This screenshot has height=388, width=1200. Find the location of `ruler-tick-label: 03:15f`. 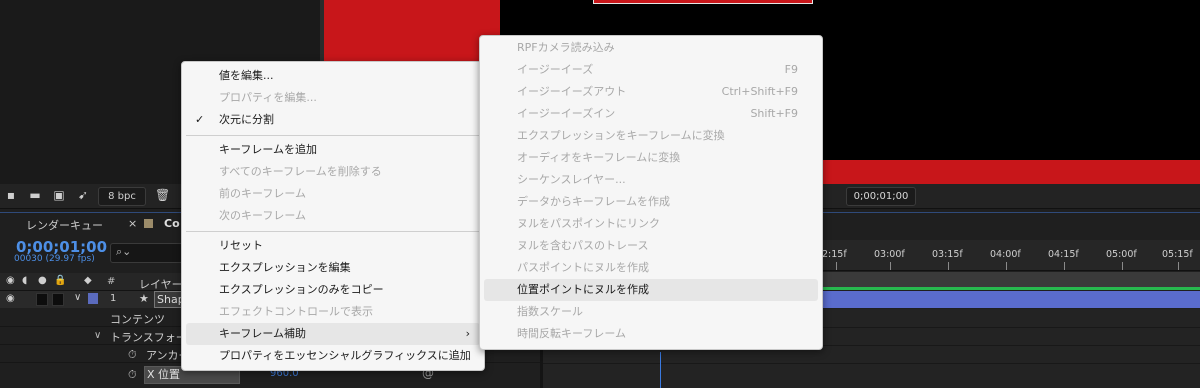

ruler-tick-label: 03:15f is located at coordinates (947, 254).